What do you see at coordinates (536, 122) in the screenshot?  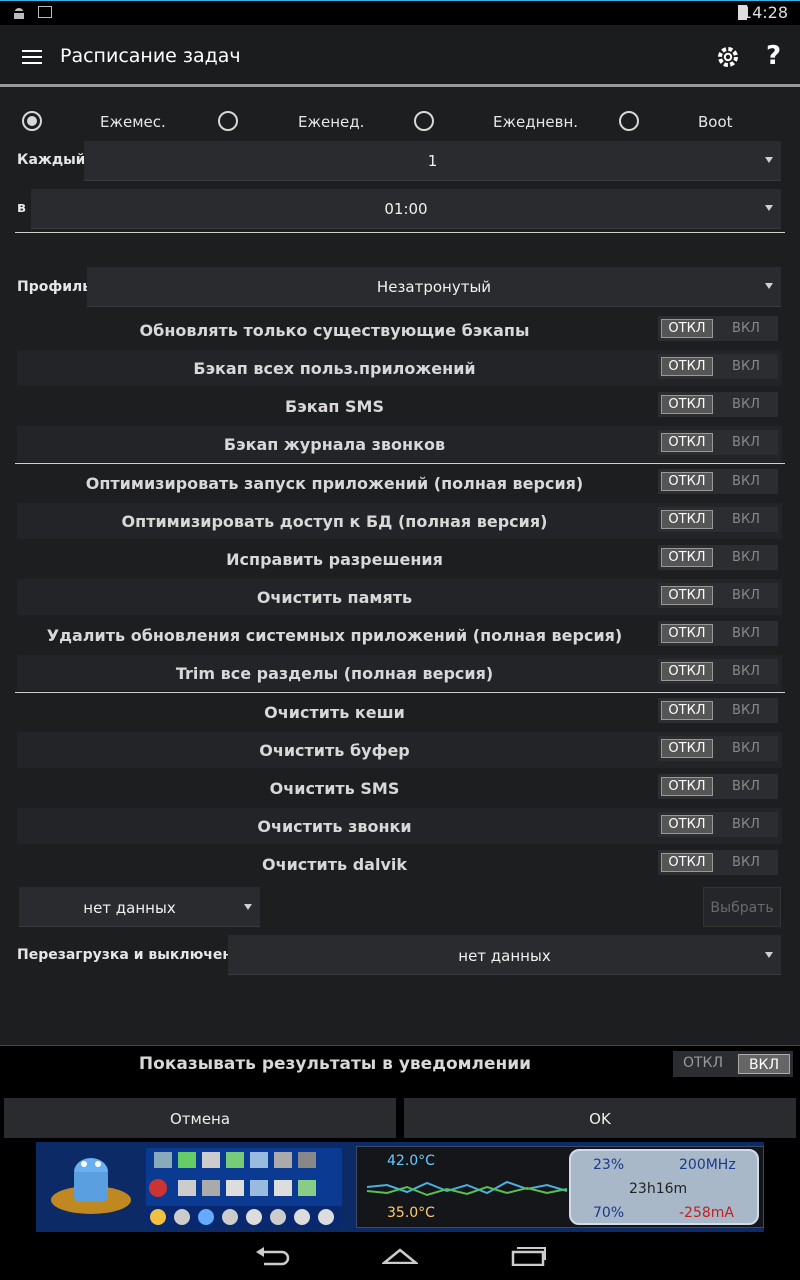 I see `radio-daily-label: Ежедневн.` at bounding box center [536, 122].